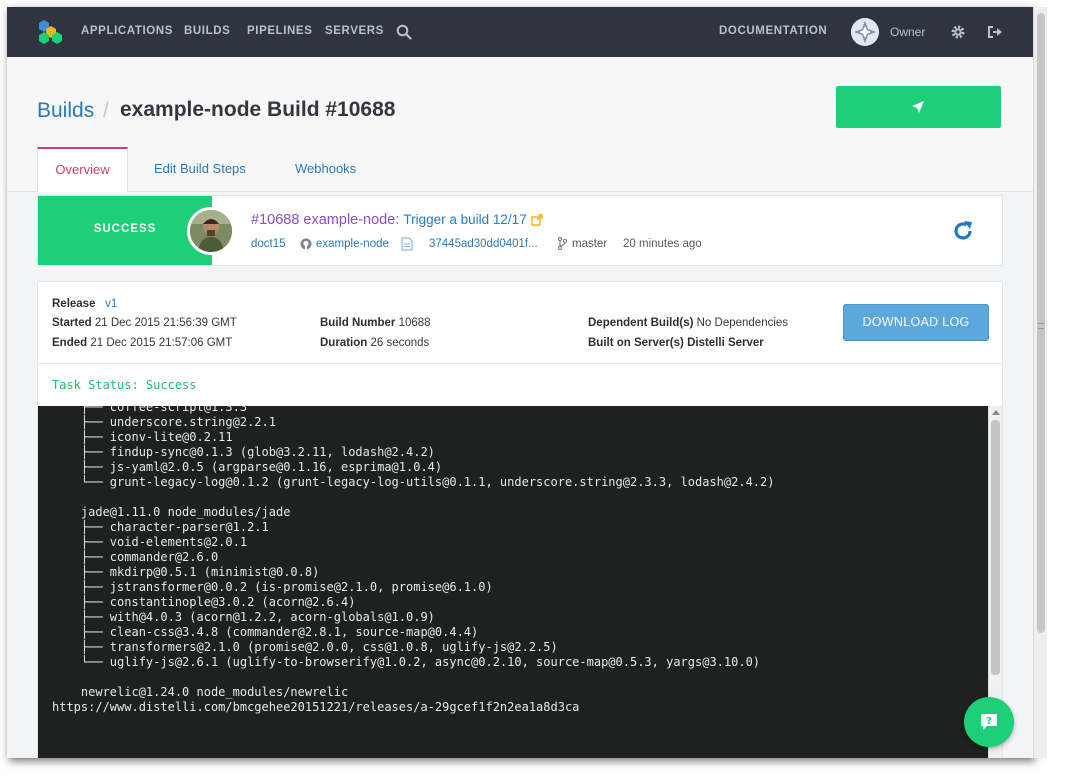 The width and height of the screenshot is (1068, 780). Describe the element at coordinates (907, 32) in the screenshot. I see `user-name: Owner` at that location.